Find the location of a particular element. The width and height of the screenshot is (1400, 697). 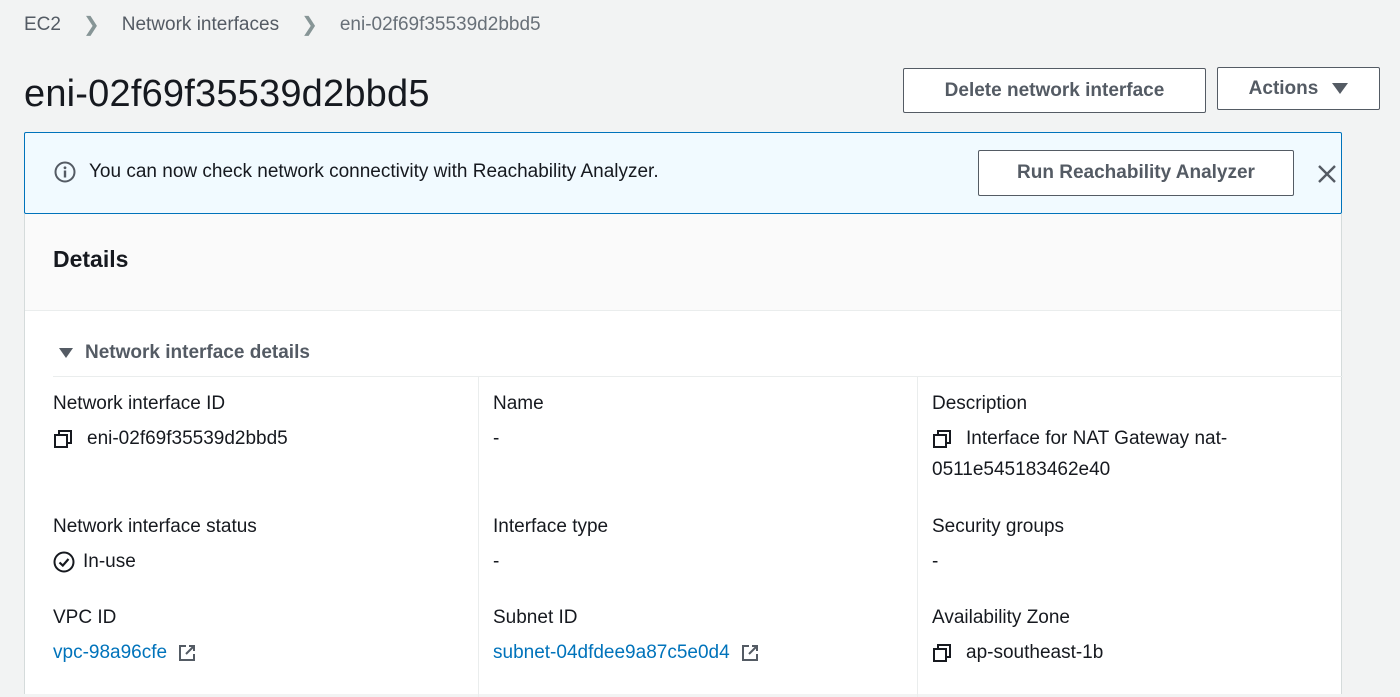

details-header: Details is located at coordinates (683, 262).